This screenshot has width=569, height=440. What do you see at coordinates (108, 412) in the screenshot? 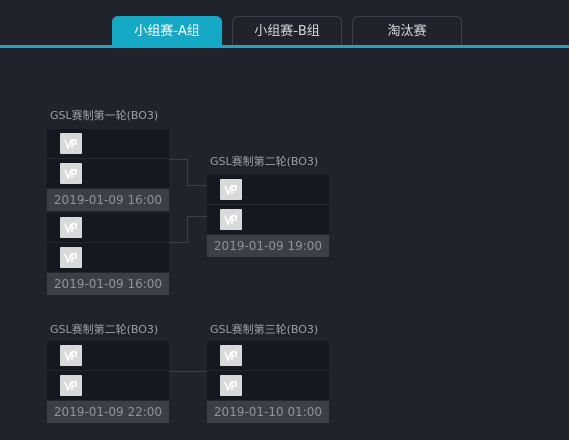
I see `match-time: 2019-01-09 22:00` at bounding box center [108, 412].